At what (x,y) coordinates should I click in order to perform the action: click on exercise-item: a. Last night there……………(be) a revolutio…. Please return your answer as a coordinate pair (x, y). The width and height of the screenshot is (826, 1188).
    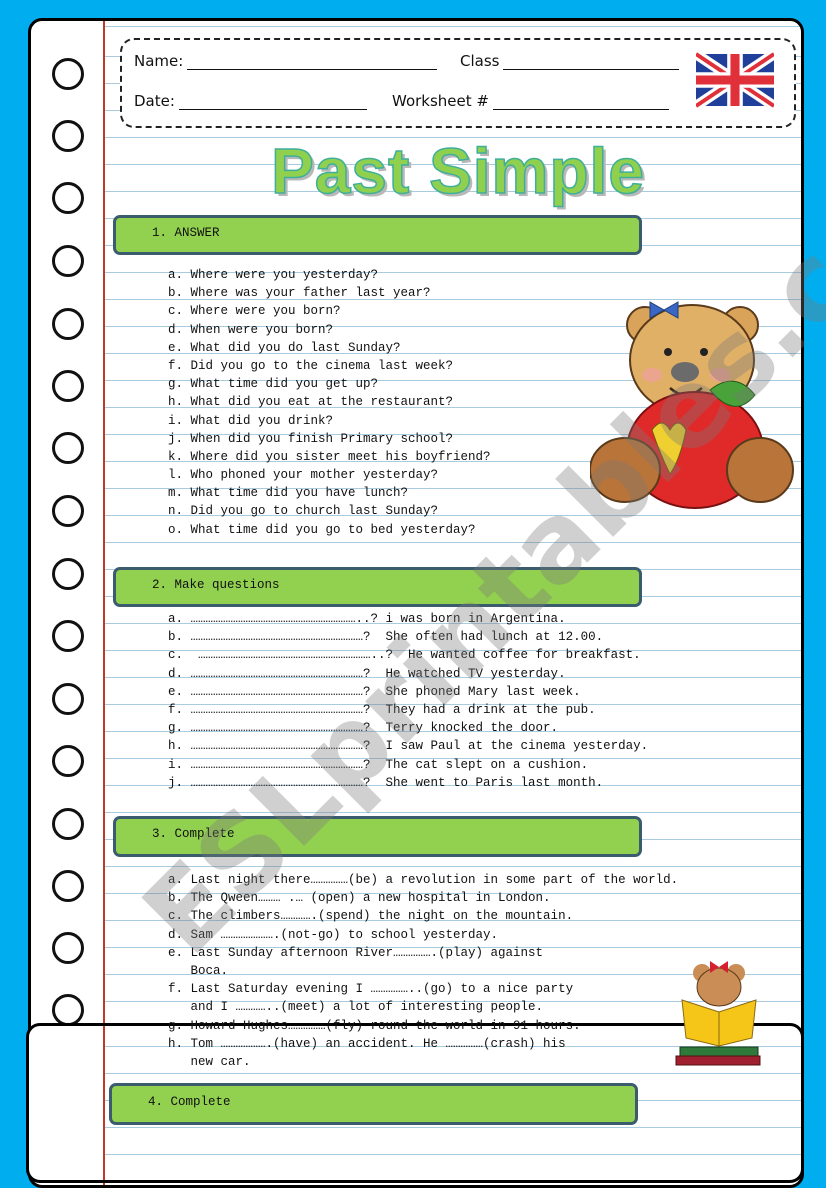
    Looking at the image, I should click on (423, 880).